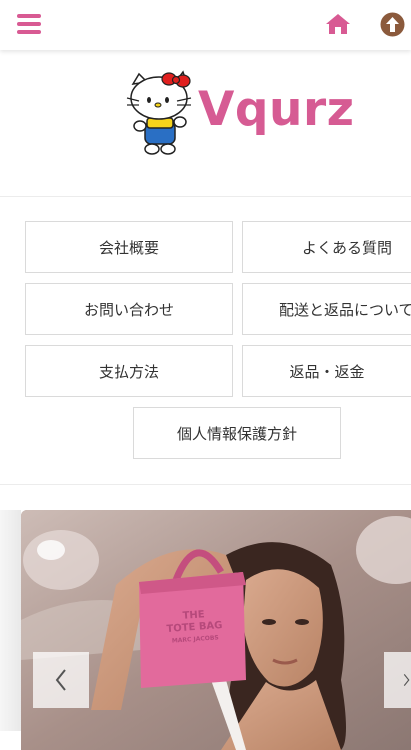 This screenshot has width=411, height=750. I want to click on home-icon, so click(338, 24).